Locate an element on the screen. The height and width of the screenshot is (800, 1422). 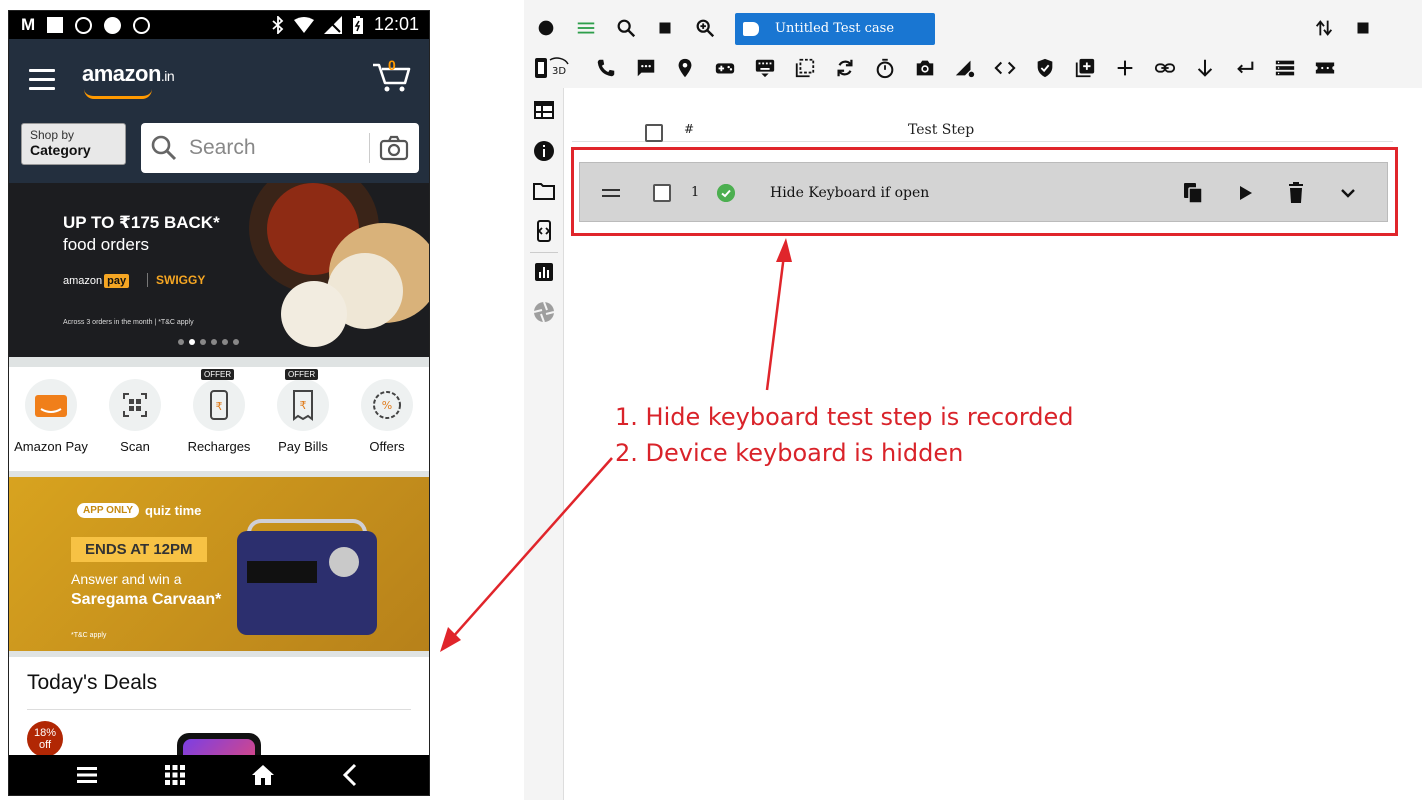
scroll-down-button is located at coordinates (1205, 68).